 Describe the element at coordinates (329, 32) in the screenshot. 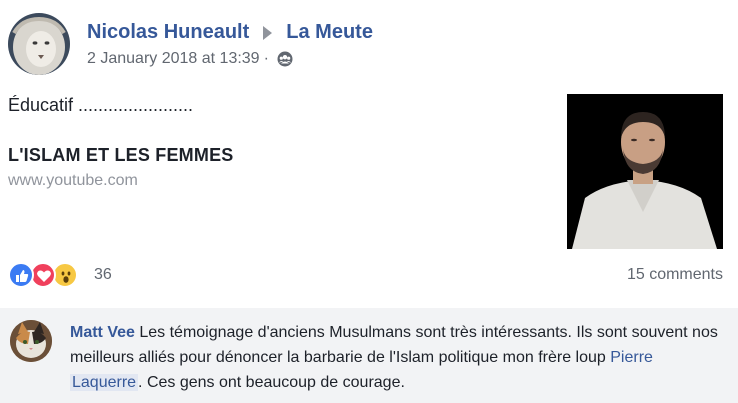

I see `group-name-link: La Meute` at that location.